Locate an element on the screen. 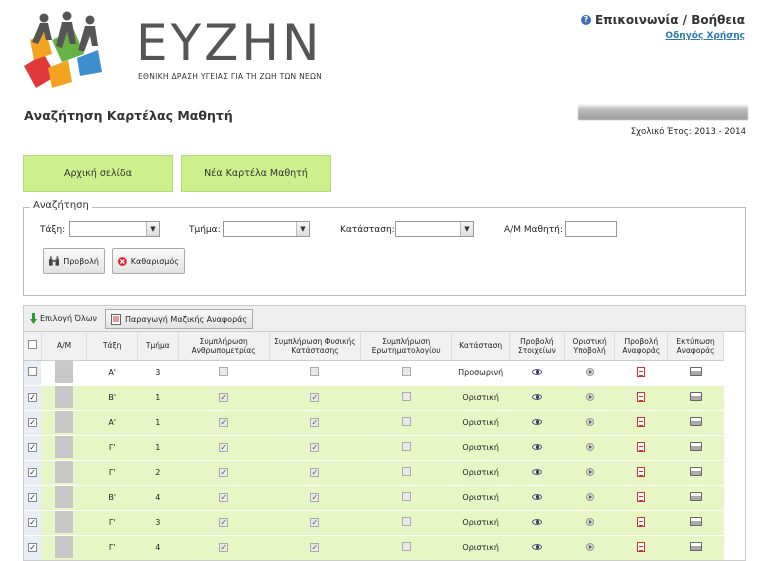  clear-button: Καθαρισμός is located at coordinates (148, 261).